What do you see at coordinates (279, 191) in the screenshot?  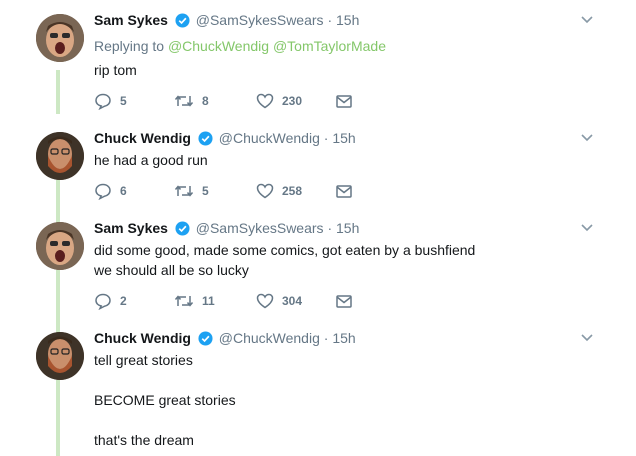 I see `like-button: 258` at bounding box center [279, 191].